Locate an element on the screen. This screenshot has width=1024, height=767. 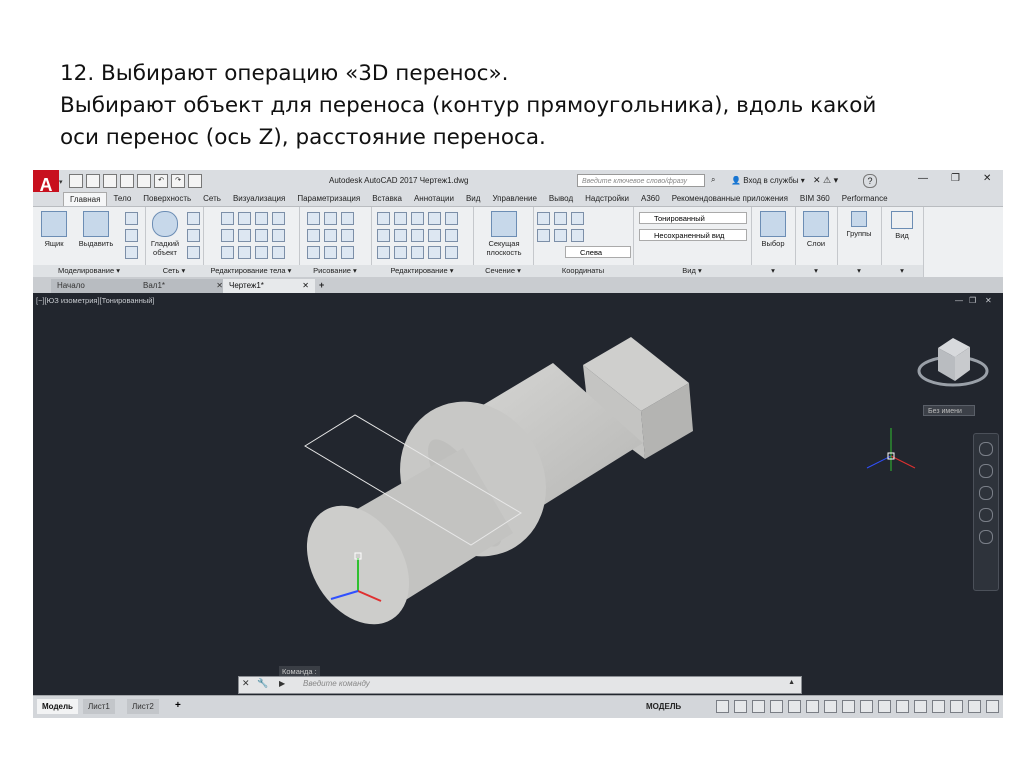
add-layout-button: + is located at coordinates (178, 705).